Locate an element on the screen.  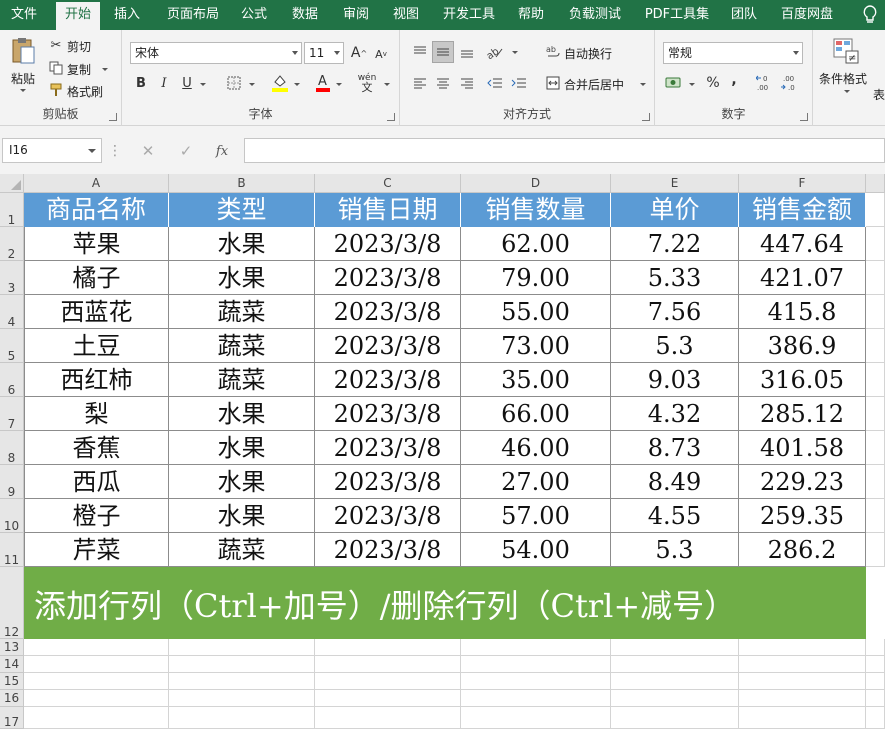
name-box: I16 is located at coordinates (52, 150).